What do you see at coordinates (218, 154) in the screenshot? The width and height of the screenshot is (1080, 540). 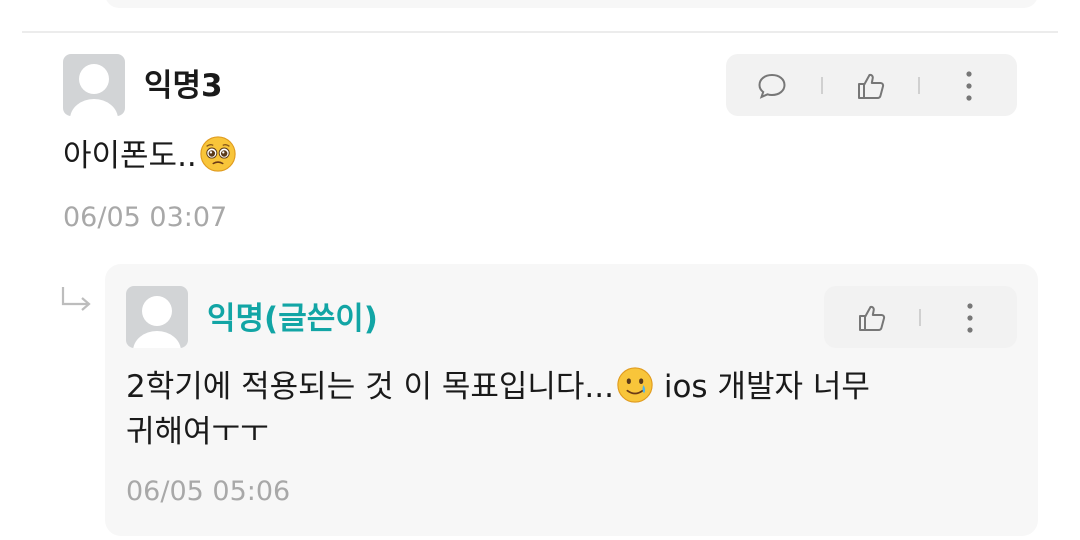 I see `pleading-face-emoji` at bounding box center [218, 154].